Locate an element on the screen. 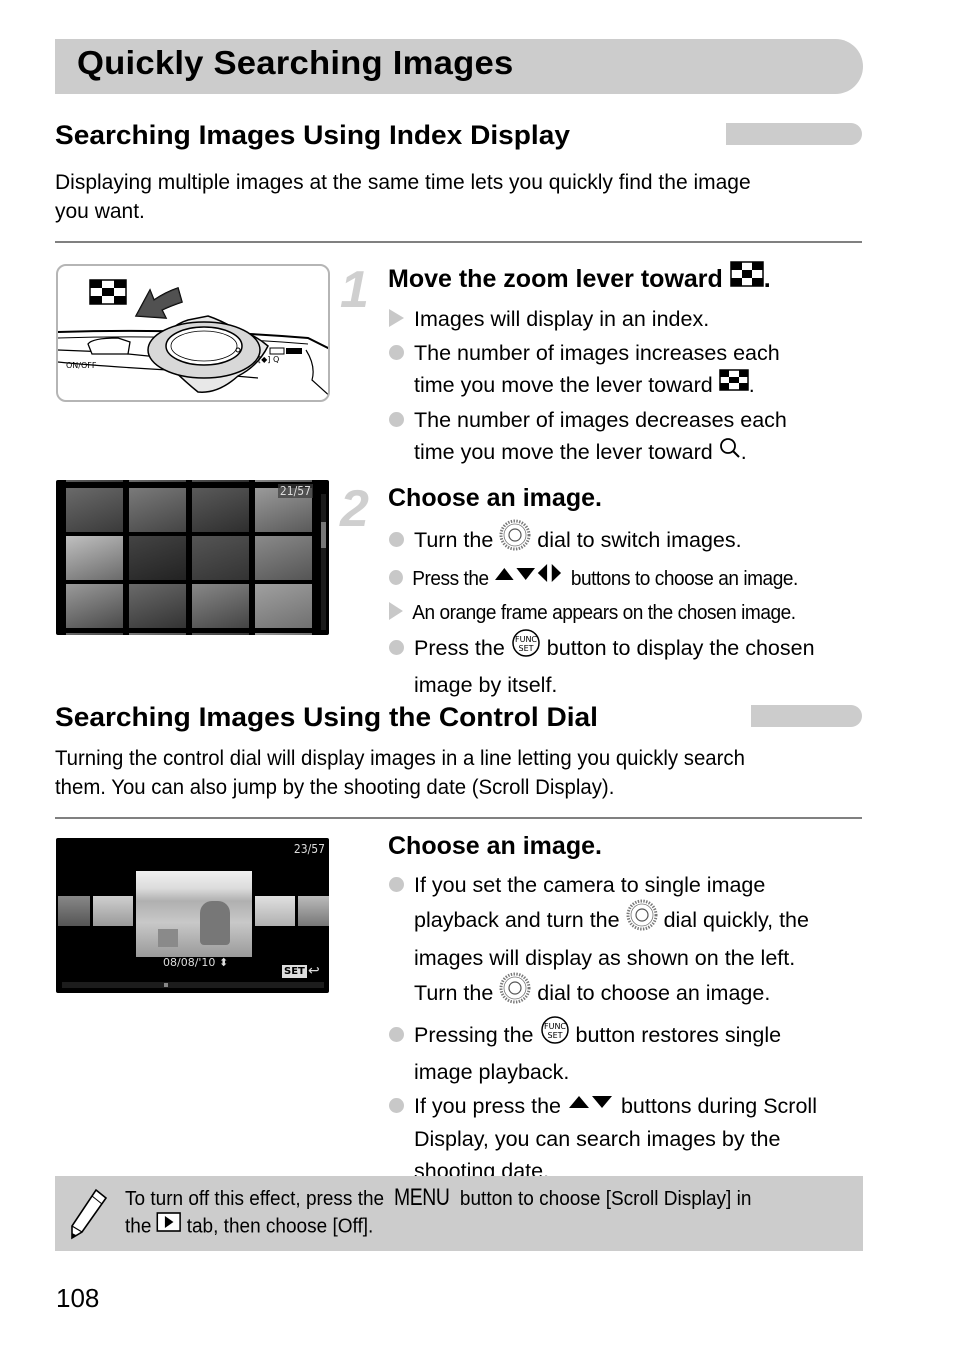 The width and height of the screenshot is (954, 1345). shooting-date: 08/08/'10 ⬍ is located at coordinates (195, 962).